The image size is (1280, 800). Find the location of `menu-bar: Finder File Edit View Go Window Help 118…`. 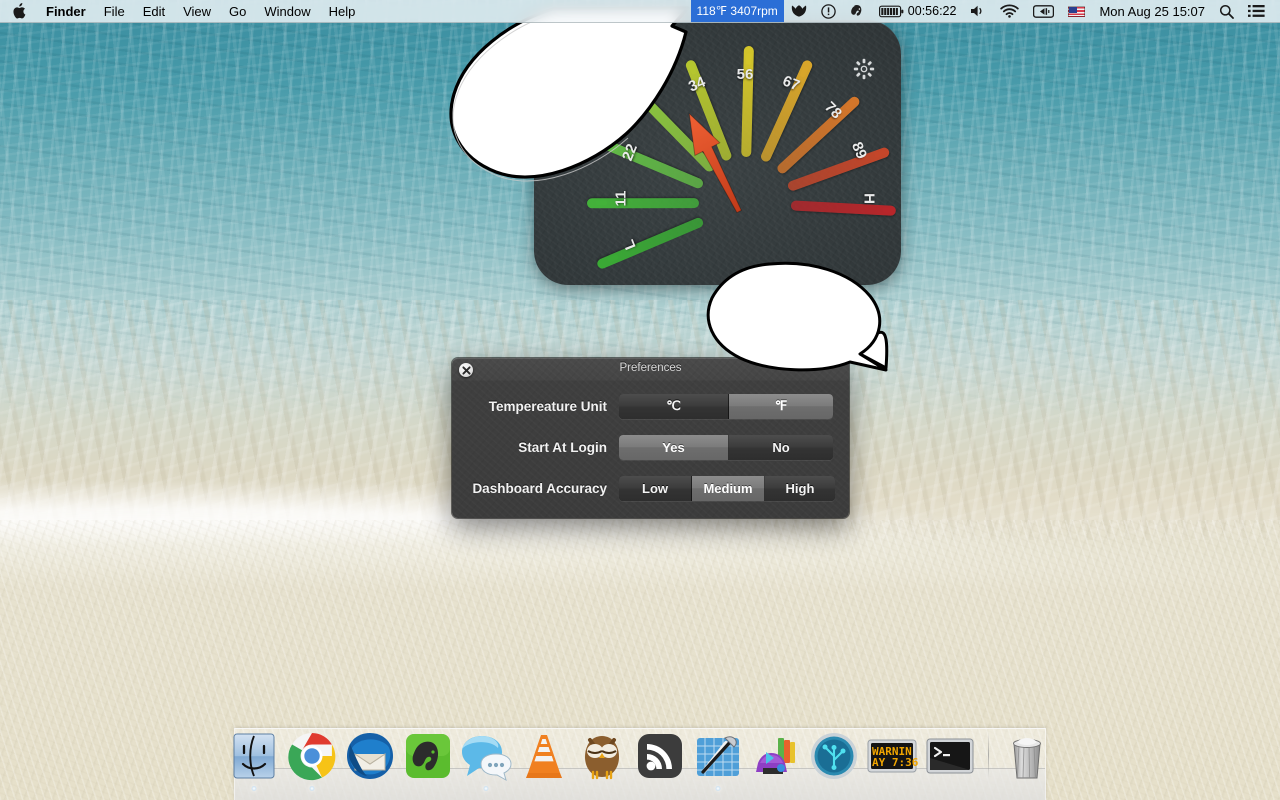

menu-bar: Finder File Edit View Go Window Help 118… is located at coordinates (640, 11).